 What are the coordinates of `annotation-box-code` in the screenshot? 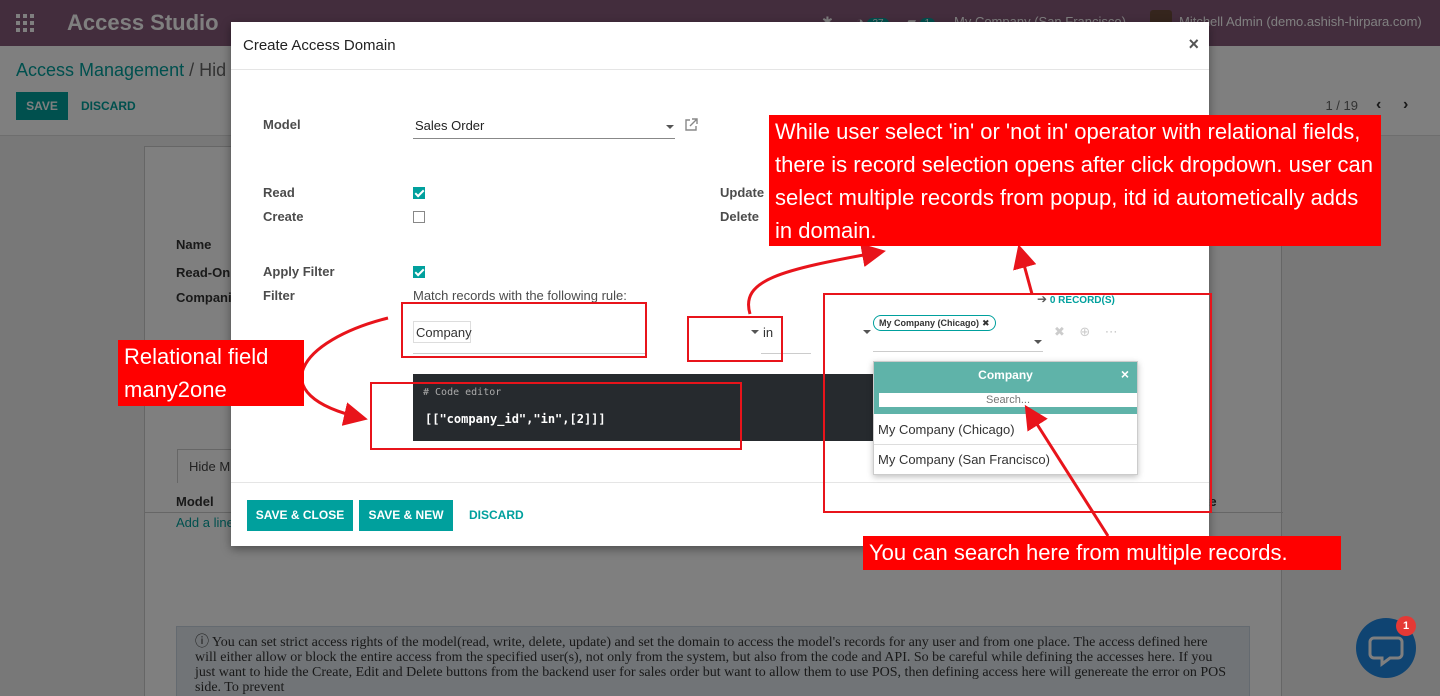 It's located at (556, 416).